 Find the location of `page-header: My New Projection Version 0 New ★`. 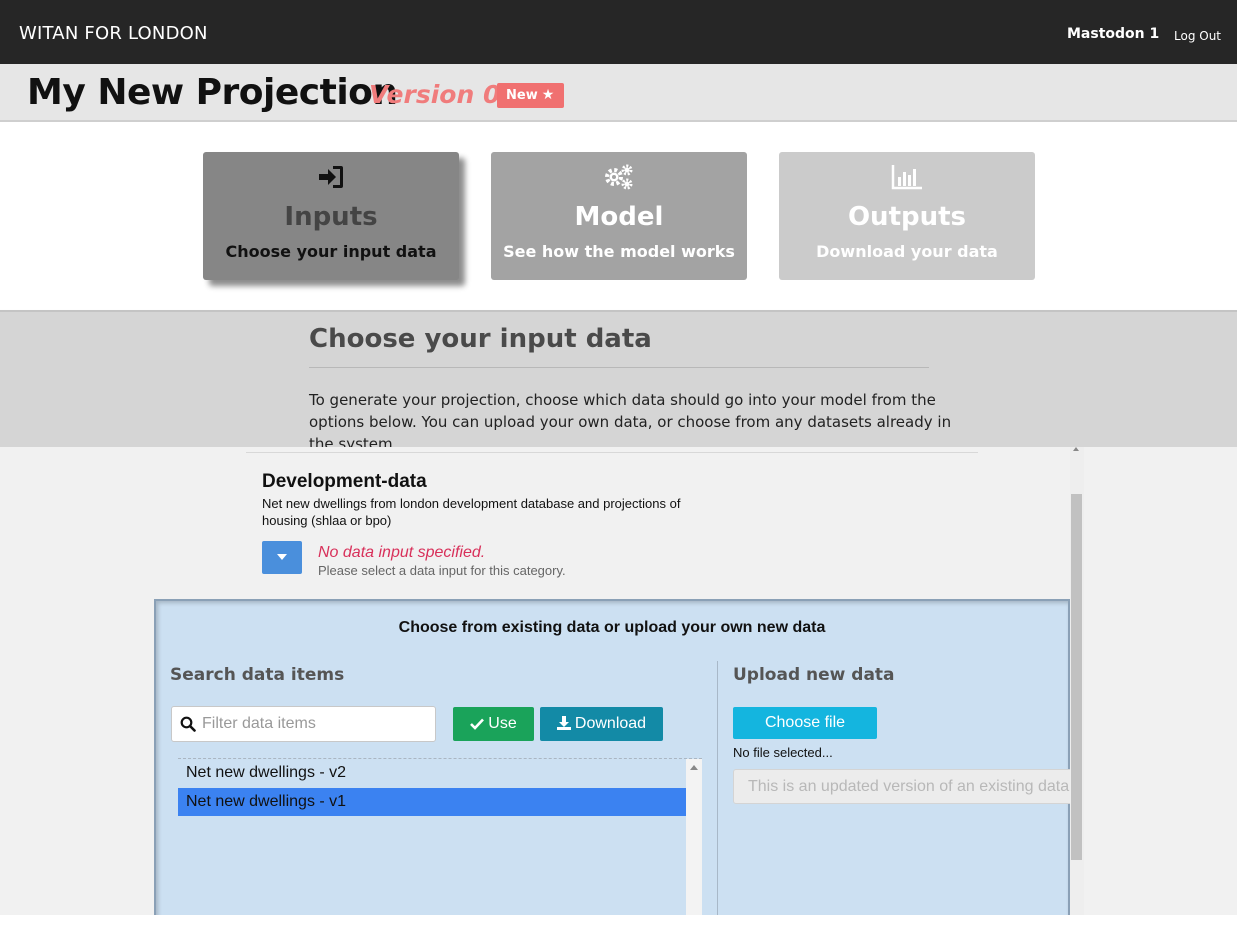

page-header: My New Projection Version 0 New ★ is located at coordinates (618, 93).